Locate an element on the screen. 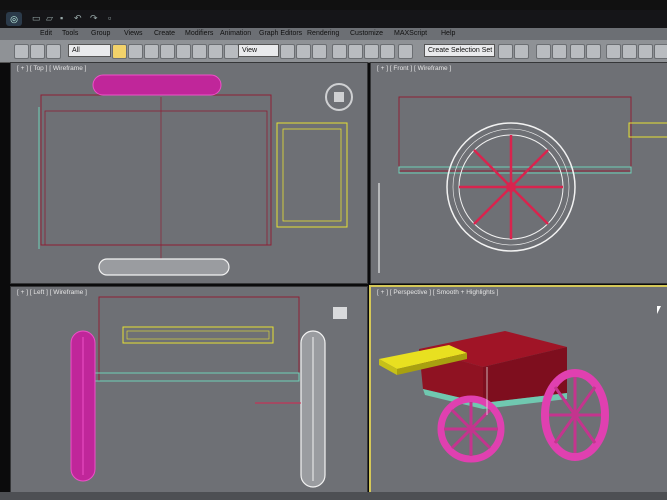  menu-views: Views is located at coordinates (133, 33).